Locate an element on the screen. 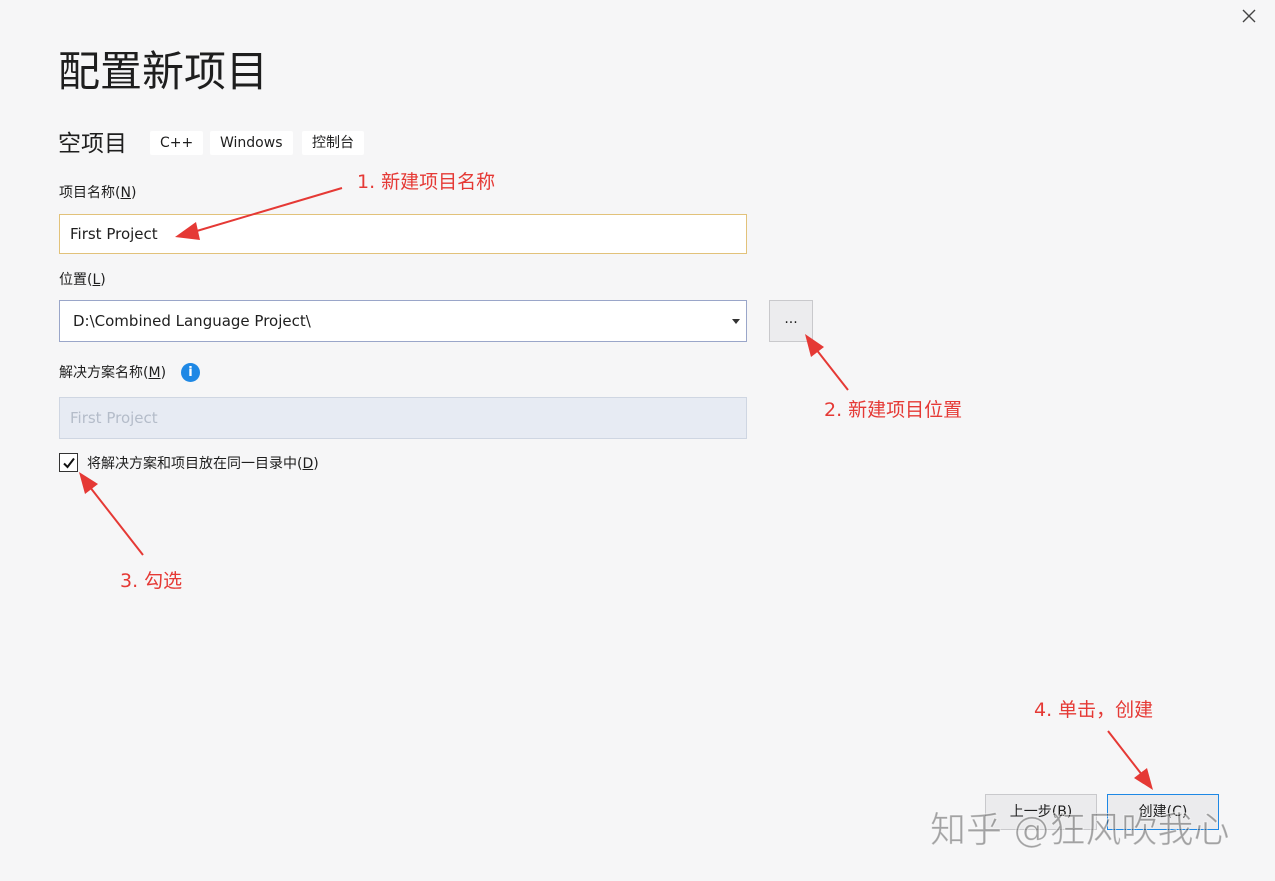  info-icon: i is located at coordinates (190, 372).